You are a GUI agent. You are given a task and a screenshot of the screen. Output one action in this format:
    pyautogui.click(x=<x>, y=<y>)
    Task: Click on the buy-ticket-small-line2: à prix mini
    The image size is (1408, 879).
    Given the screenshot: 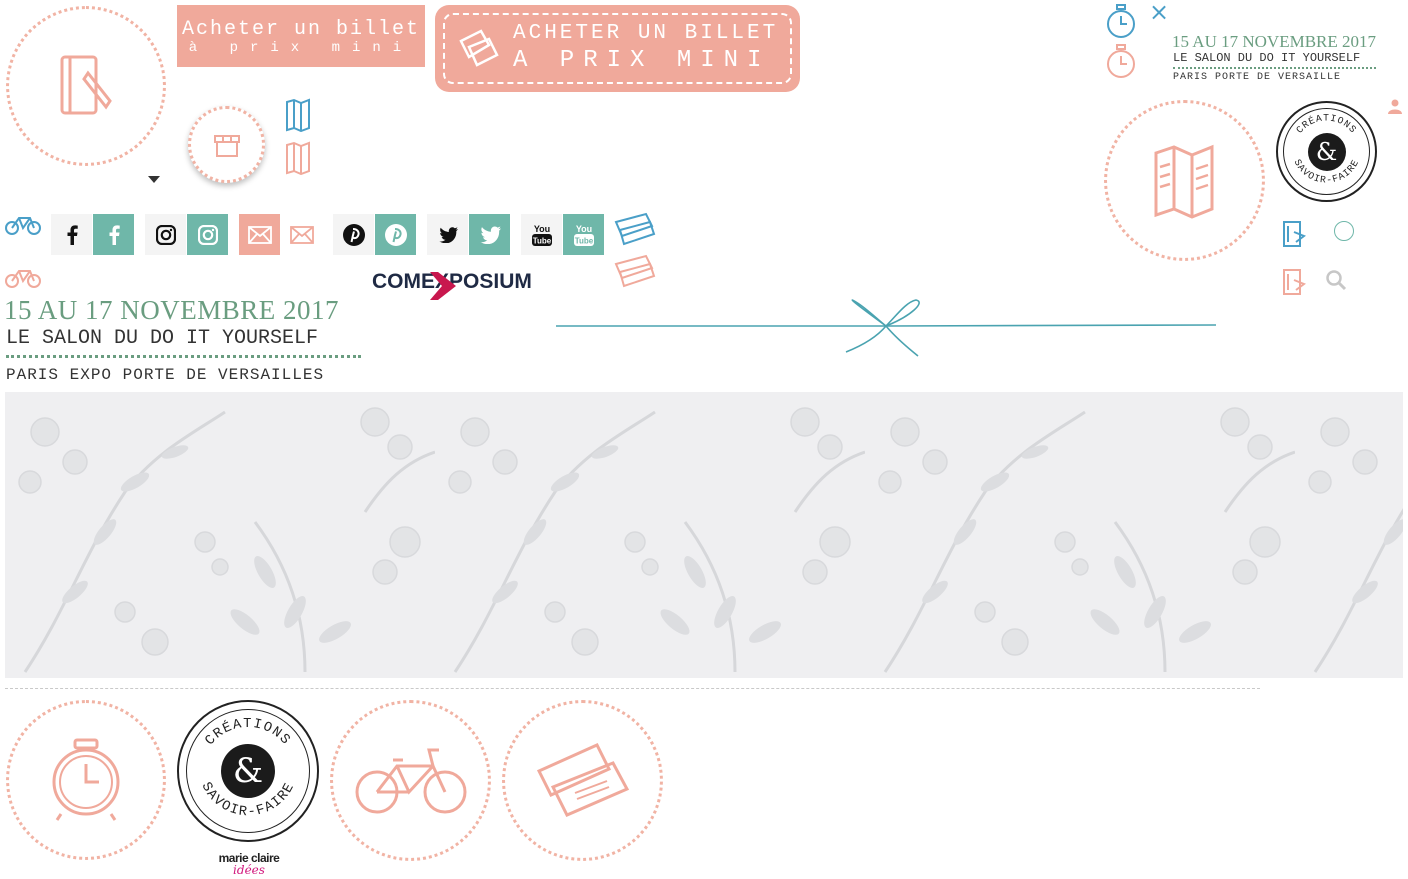 What is the action you would take?
    pyautogui.click(x=301, y=48)
    